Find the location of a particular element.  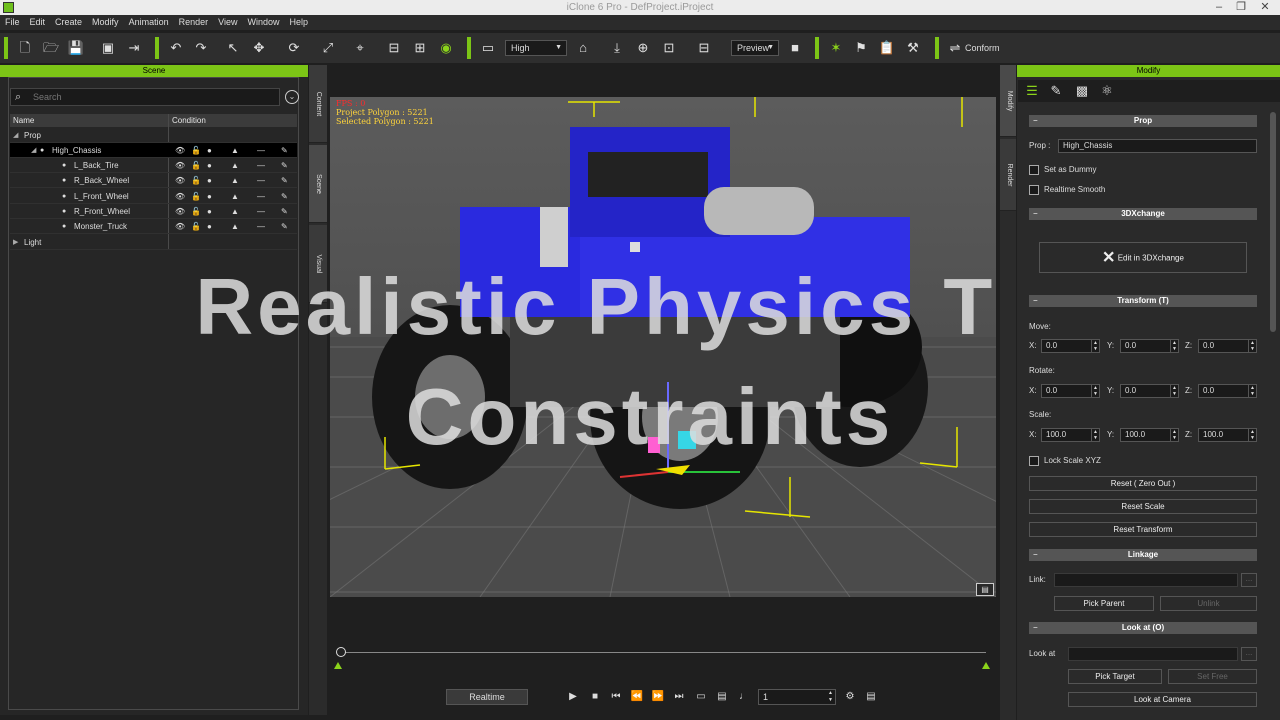

tree-row: ● L_Back_Tire 👁 🔓 ● ▲ — ✎ is located at coordinates (153, 165).